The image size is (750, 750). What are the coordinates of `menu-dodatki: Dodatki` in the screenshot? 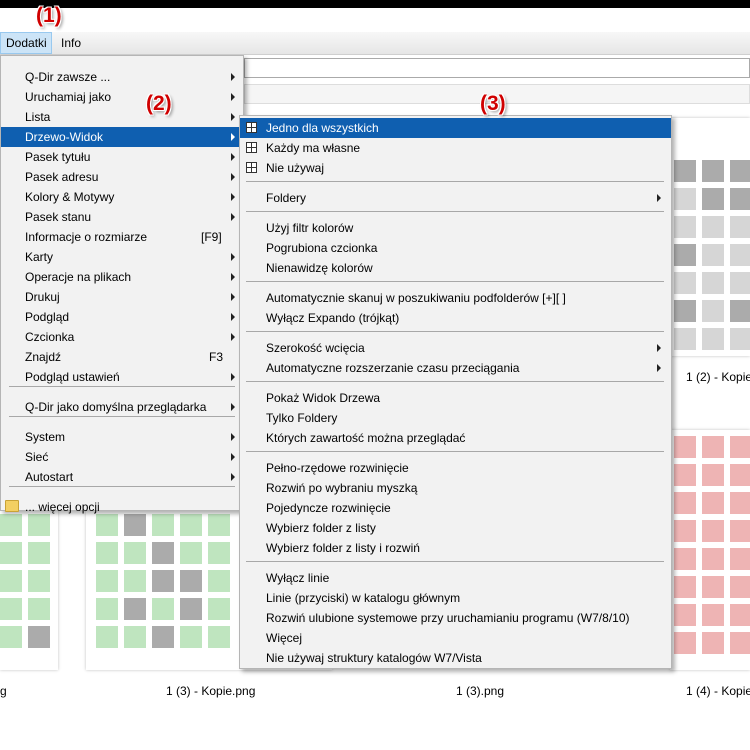 It's located at (26, 43).